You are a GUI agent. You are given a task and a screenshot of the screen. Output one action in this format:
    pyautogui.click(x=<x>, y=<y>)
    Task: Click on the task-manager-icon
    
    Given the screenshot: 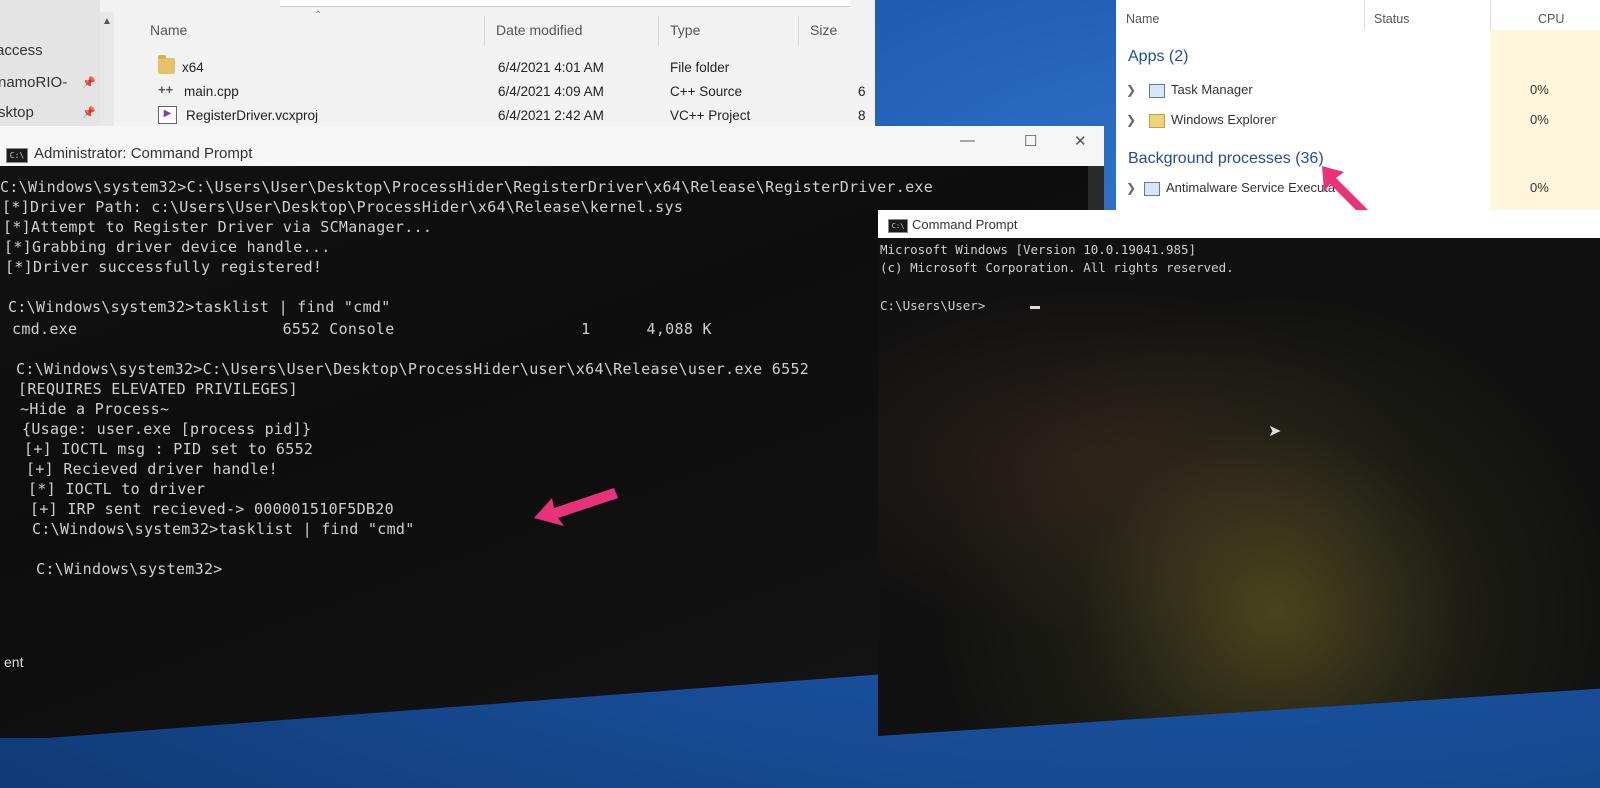 What is the action you would take?
    pyautogui.click(x=1157, y=91)
    